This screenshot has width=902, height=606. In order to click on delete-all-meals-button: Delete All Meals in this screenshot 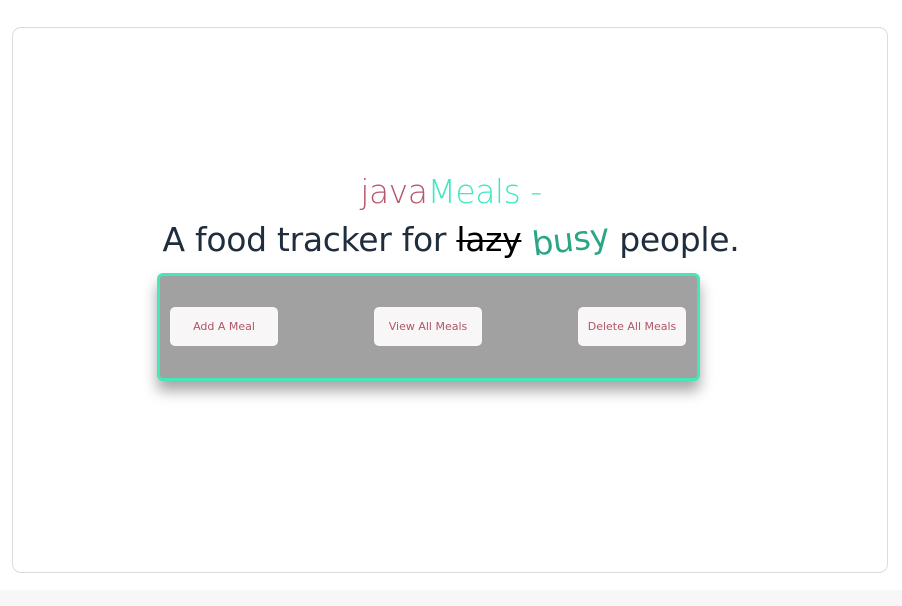, I will do `click(632, 326)`.